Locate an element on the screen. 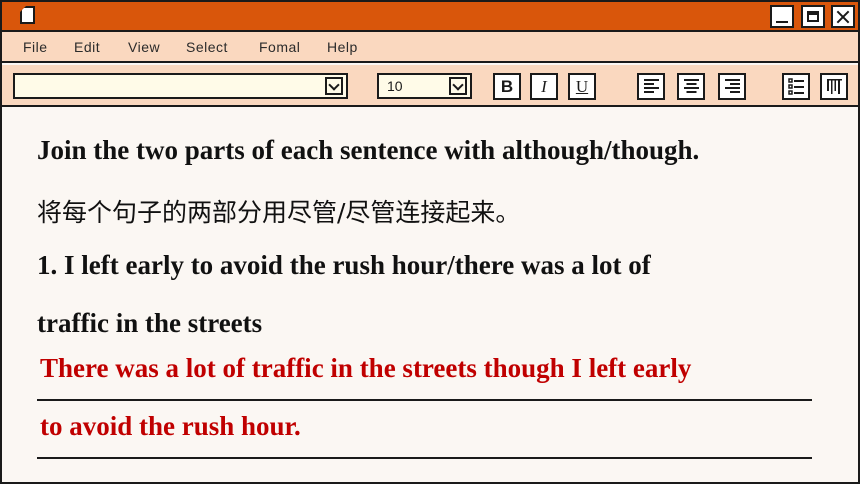 This screenshot has width=860, height=484. menu-file: File is located at coordinates (35, 47).